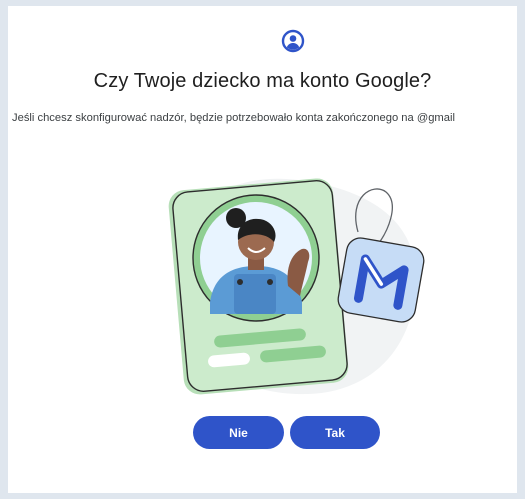  I want to click on yes-button: Tak, so click(335, 432).